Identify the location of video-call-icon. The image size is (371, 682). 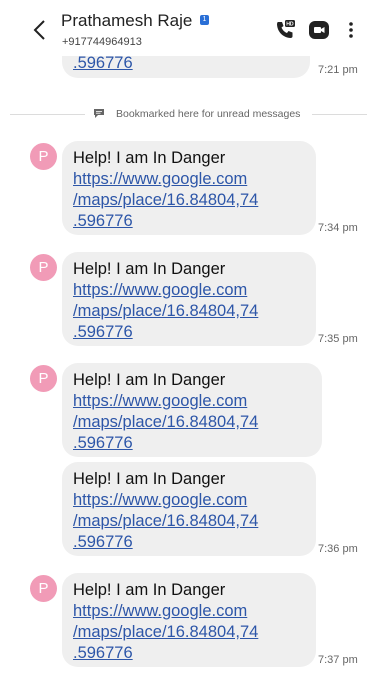
(319, 30).